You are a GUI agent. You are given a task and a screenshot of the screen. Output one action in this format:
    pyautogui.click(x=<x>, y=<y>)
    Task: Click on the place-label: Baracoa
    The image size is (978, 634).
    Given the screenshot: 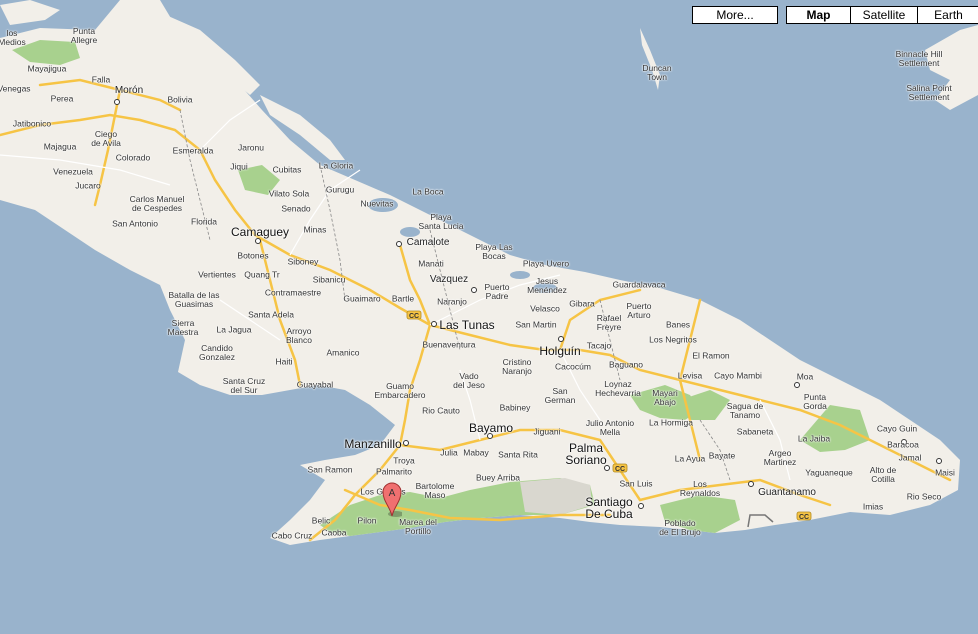 What is the action you would take?
    pyautogui.click(x=903, y=444)
    